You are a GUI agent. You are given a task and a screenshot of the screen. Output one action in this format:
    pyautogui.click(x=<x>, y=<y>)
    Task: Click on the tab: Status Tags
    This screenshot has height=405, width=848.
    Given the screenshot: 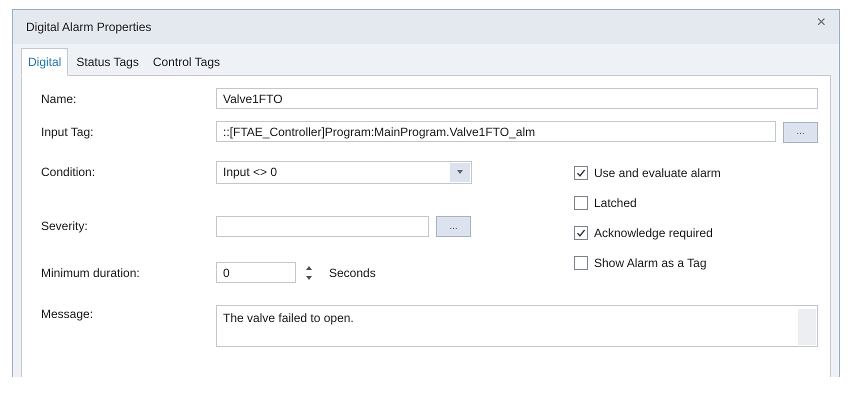 What is the action you would take?
    pyautogui.click(x=107, y=62)
    